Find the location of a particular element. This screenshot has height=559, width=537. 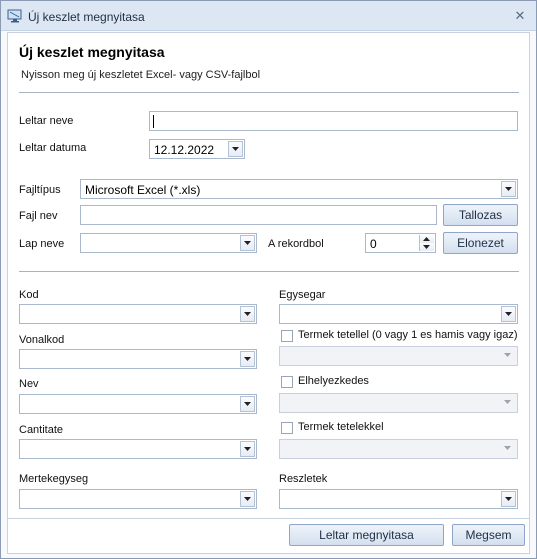

sheet-name-select is located at coordinates (168, 243).